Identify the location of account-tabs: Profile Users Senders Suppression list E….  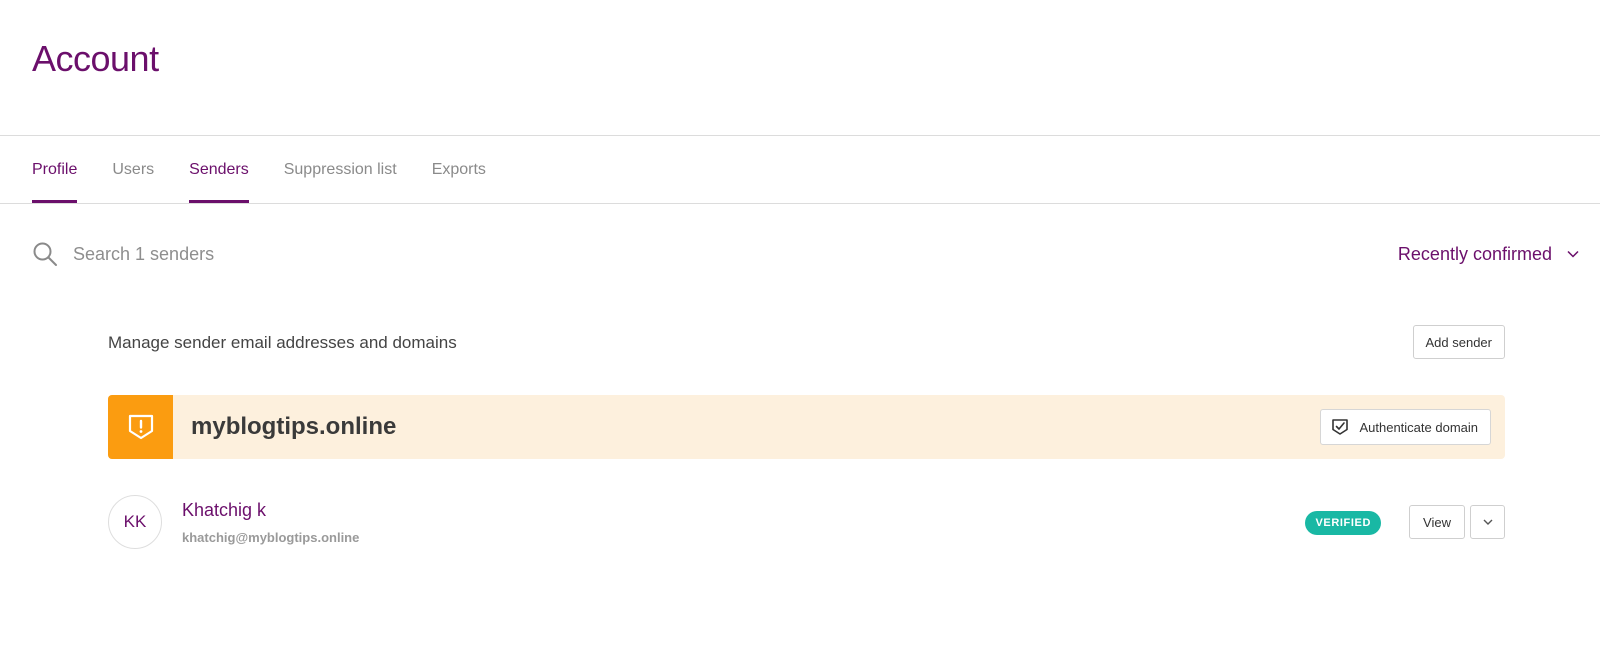
(276, 169).